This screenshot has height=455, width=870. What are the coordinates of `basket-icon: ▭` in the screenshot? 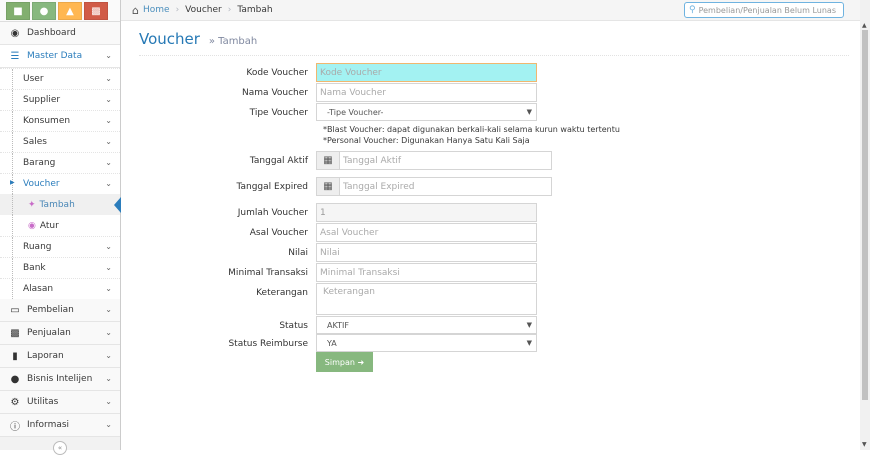 It's located at (15, 310).